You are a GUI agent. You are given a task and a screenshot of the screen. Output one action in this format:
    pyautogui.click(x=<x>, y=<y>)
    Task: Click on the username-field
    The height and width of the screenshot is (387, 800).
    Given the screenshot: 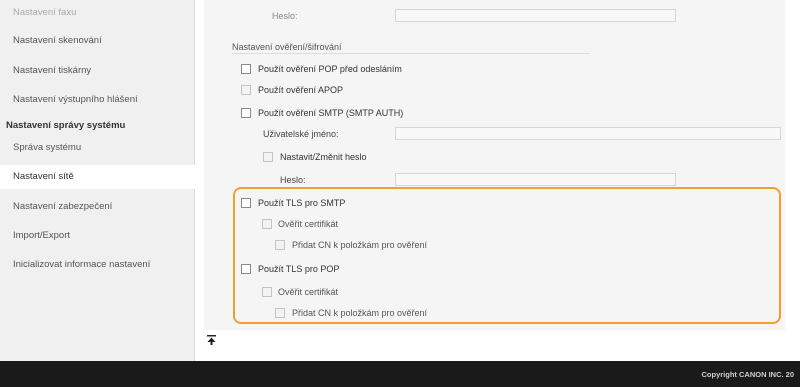 What is the action you would take?
    pyautogui.click(x=588, y=133)
    